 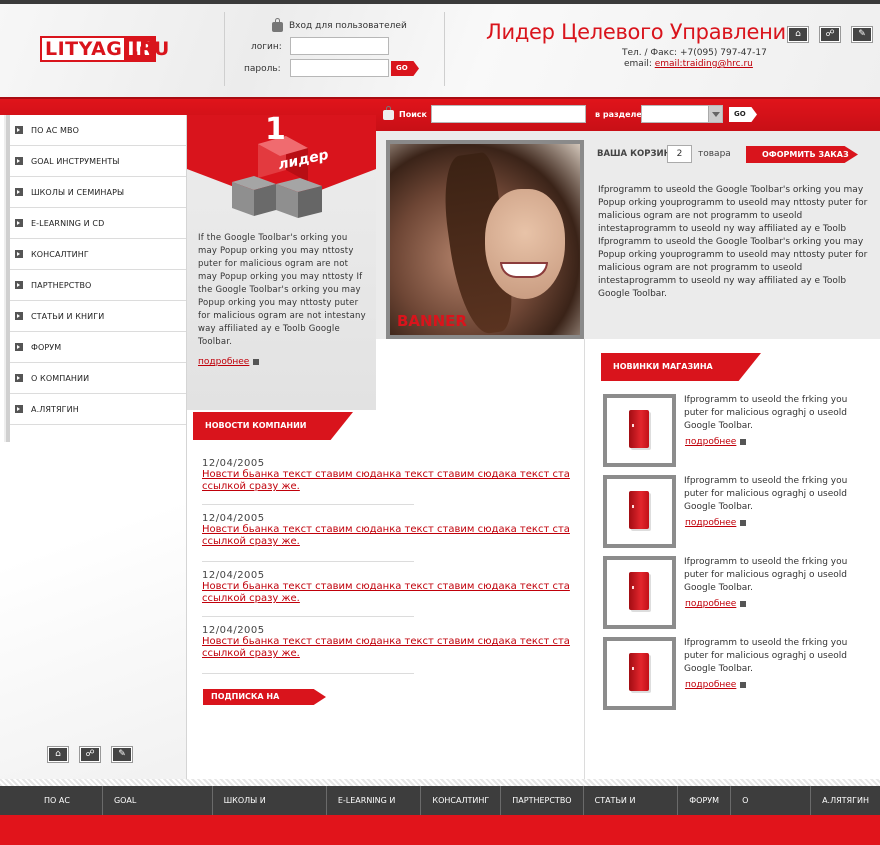 What do you see at coordinates (98, 316) in the screenshot?
I see `sidebar-item: СТАТЬИ И КНИГИ` at bounding box center [98, 316].